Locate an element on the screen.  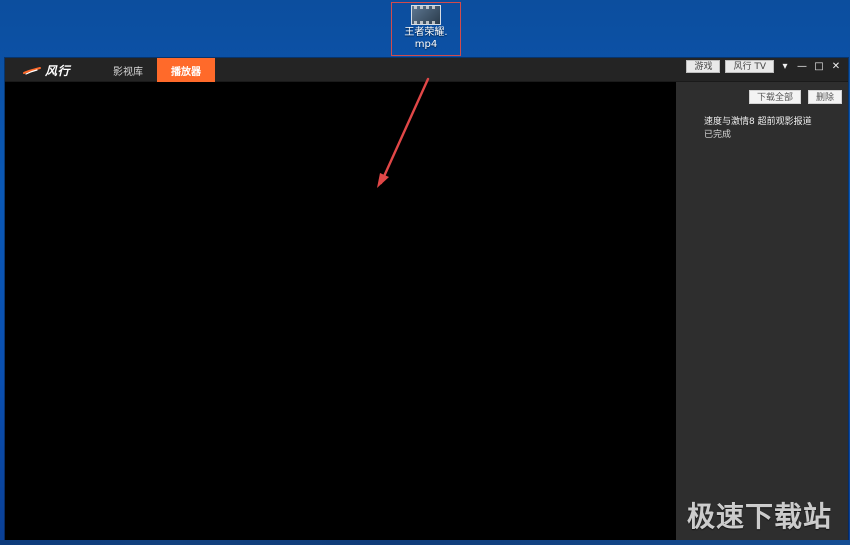
main-tabs: 影视库 播放器 is located at coordinates (157, 70).